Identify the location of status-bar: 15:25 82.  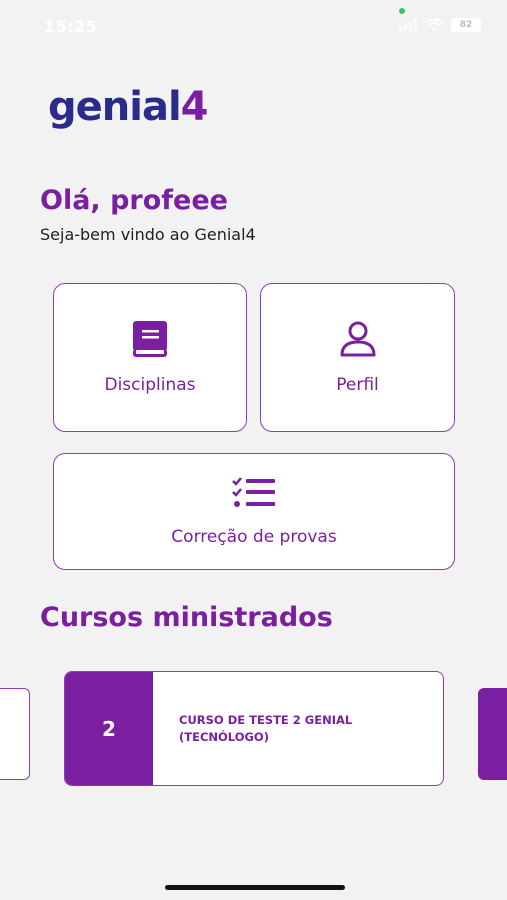
(253, 26).